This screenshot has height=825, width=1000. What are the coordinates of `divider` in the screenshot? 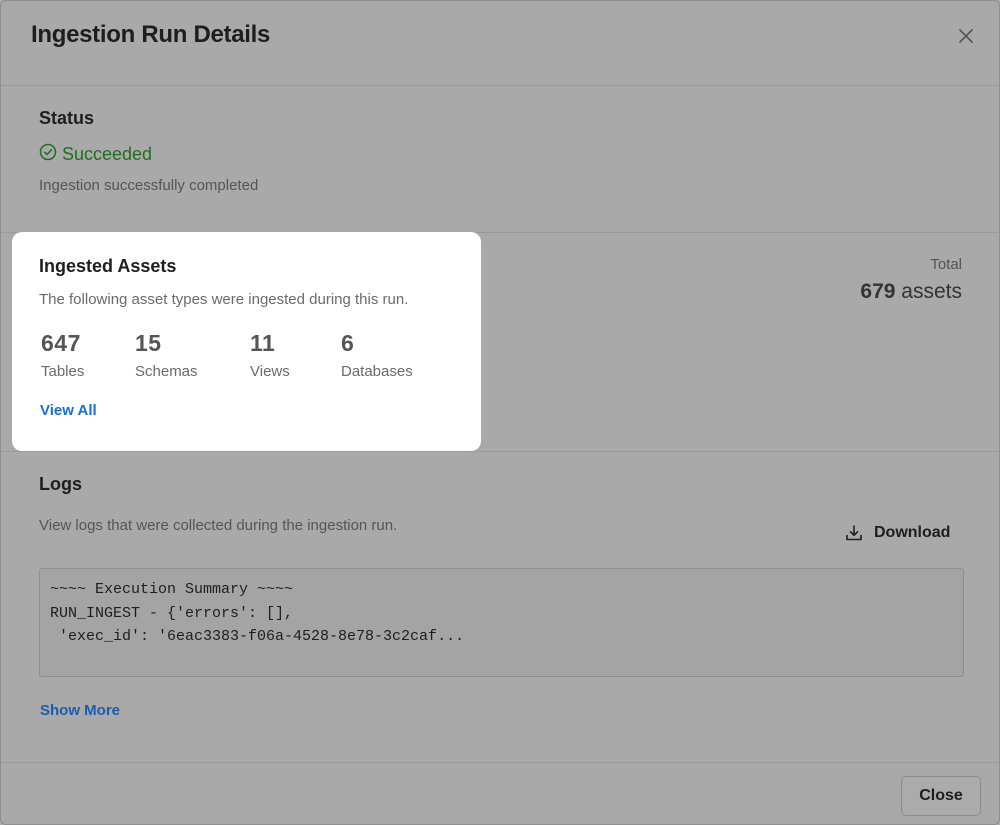 It's located at (500, 451).